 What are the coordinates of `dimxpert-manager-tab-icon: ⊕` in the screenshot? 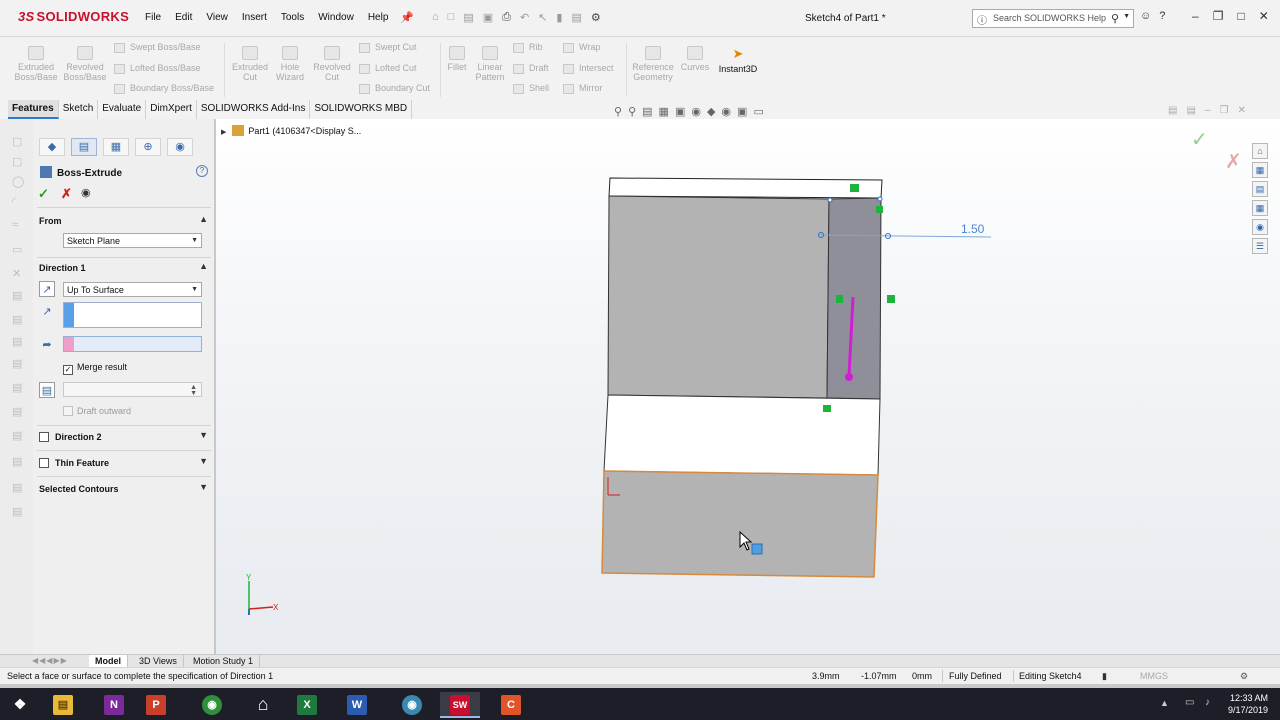 It's located at (148, 147).